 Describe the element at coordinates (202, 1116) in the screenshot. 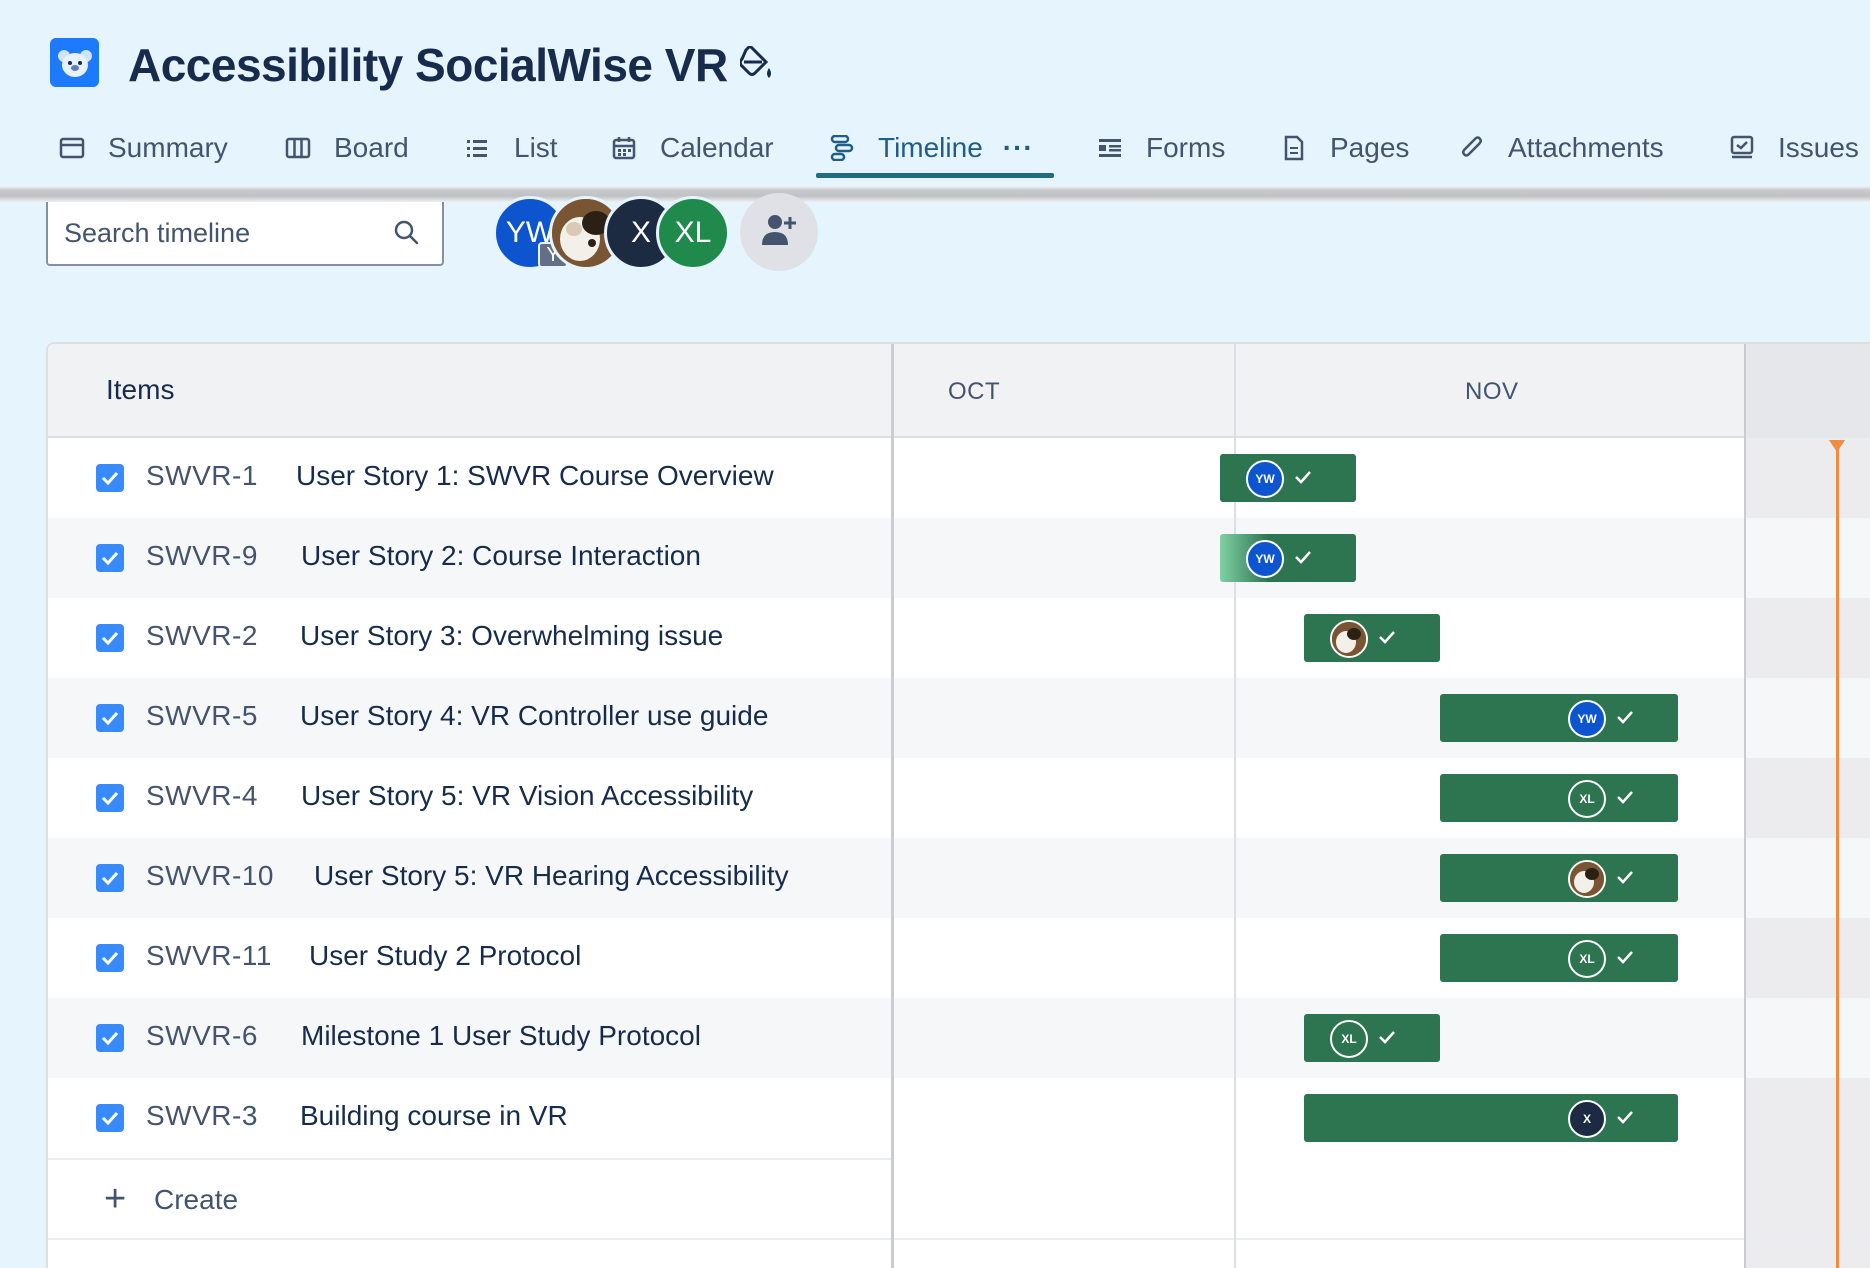

I see `issue-key: SWVR-3` at that location.